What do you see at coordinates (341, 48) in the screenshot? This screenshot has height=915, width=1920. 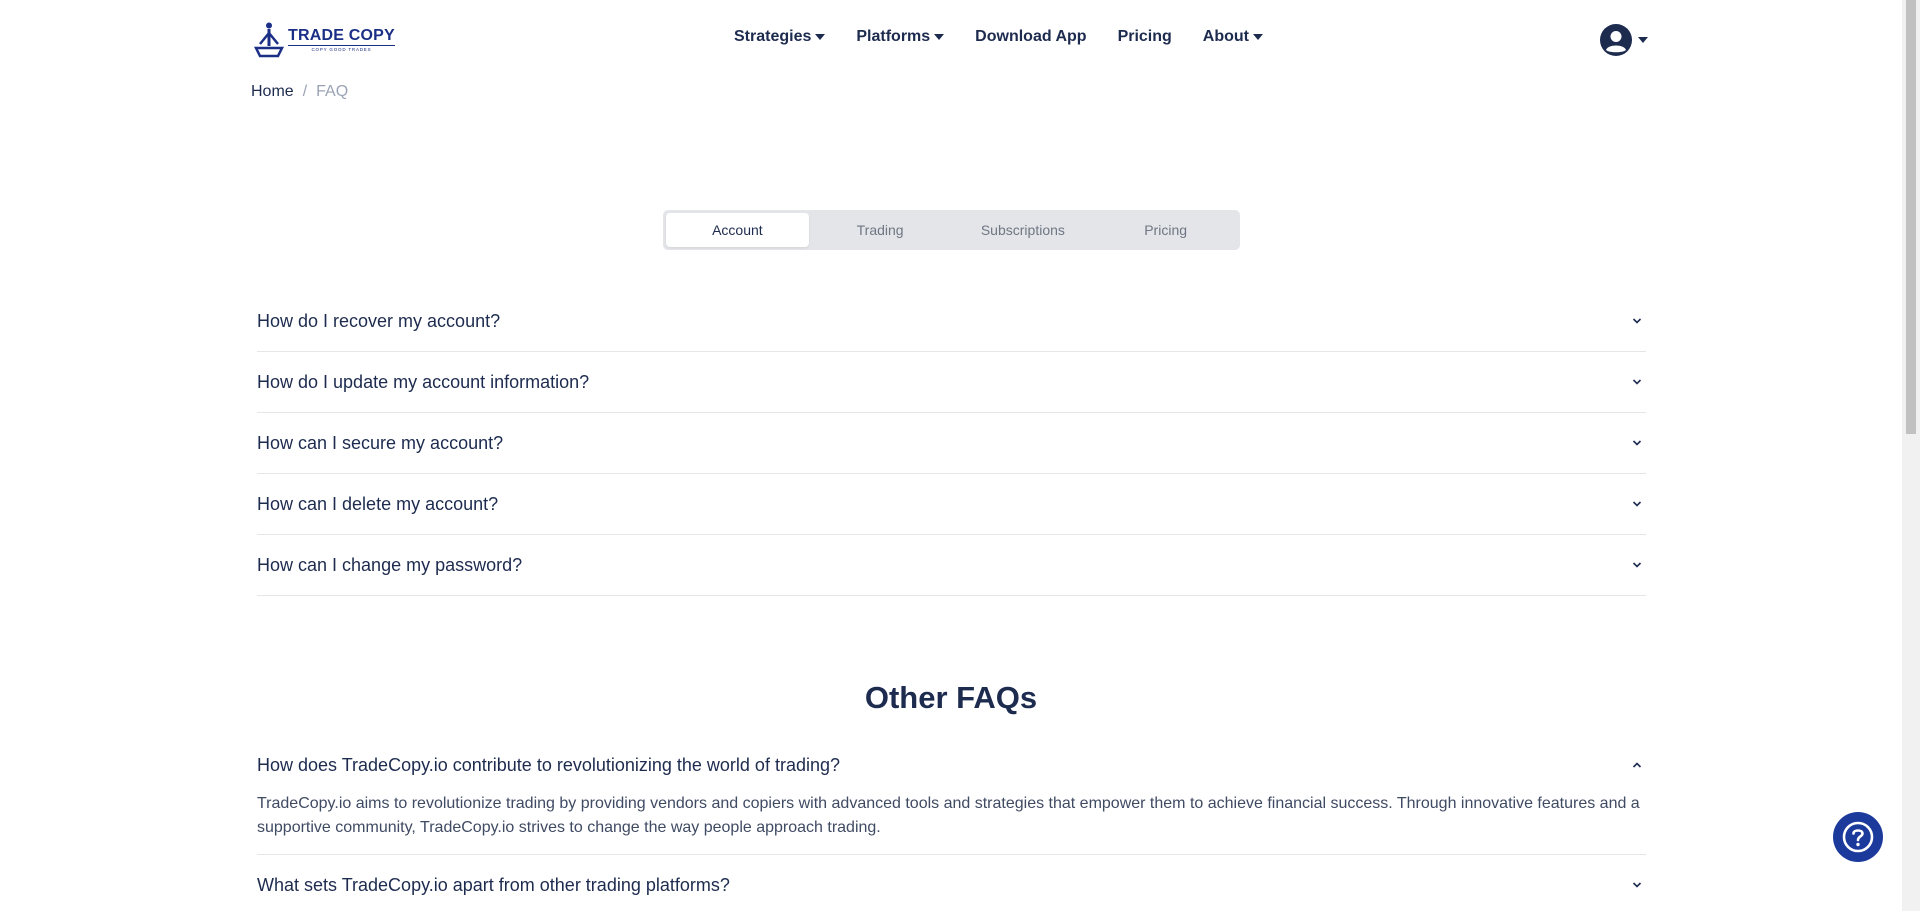 I see `brand-tagline: COPY GOOD TRADES` at bounding box center [341, 48].